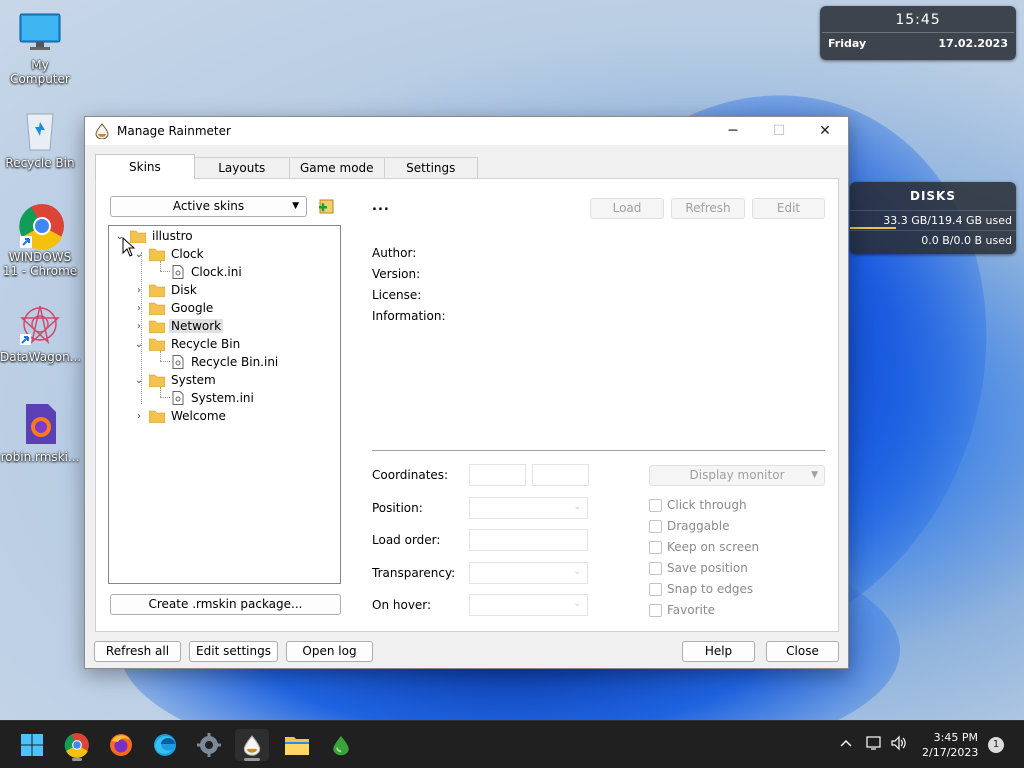 The image size is (1024, 768). Describe the element at coordinates (512, 744) in the screenshot. I see `taskbar: 3:45 PM 2/17/2023 1` at that location.